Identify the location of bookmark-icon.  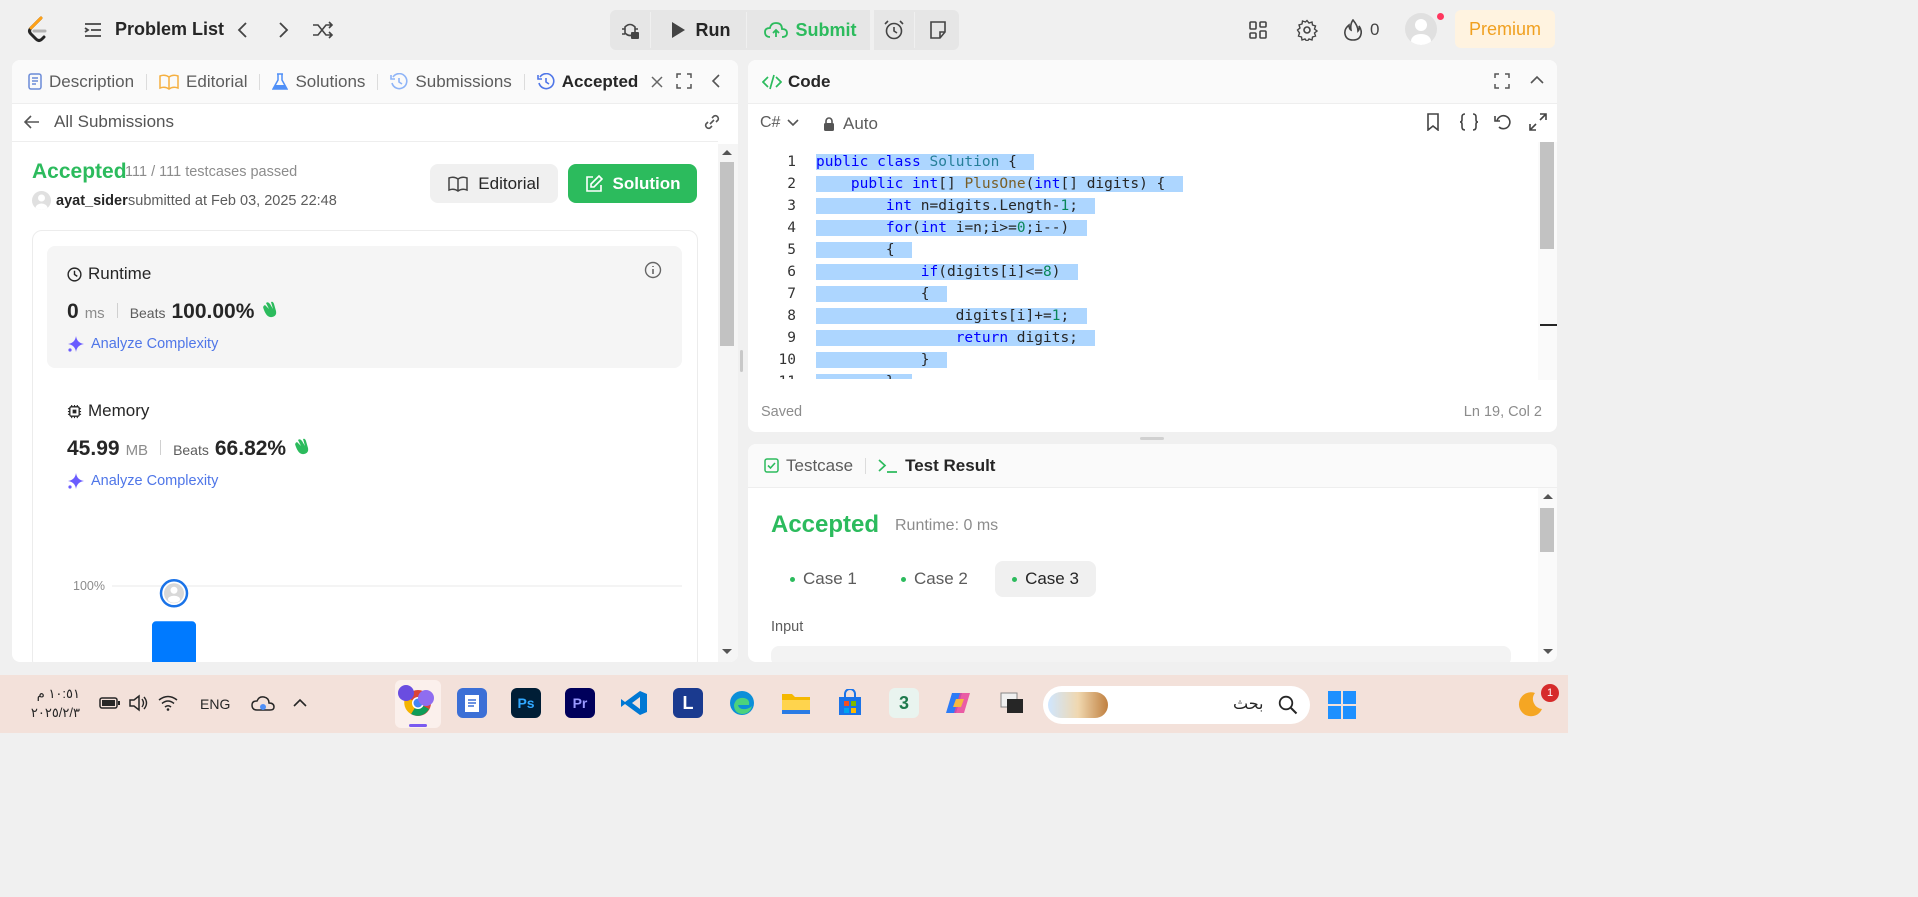
(1433, 122).